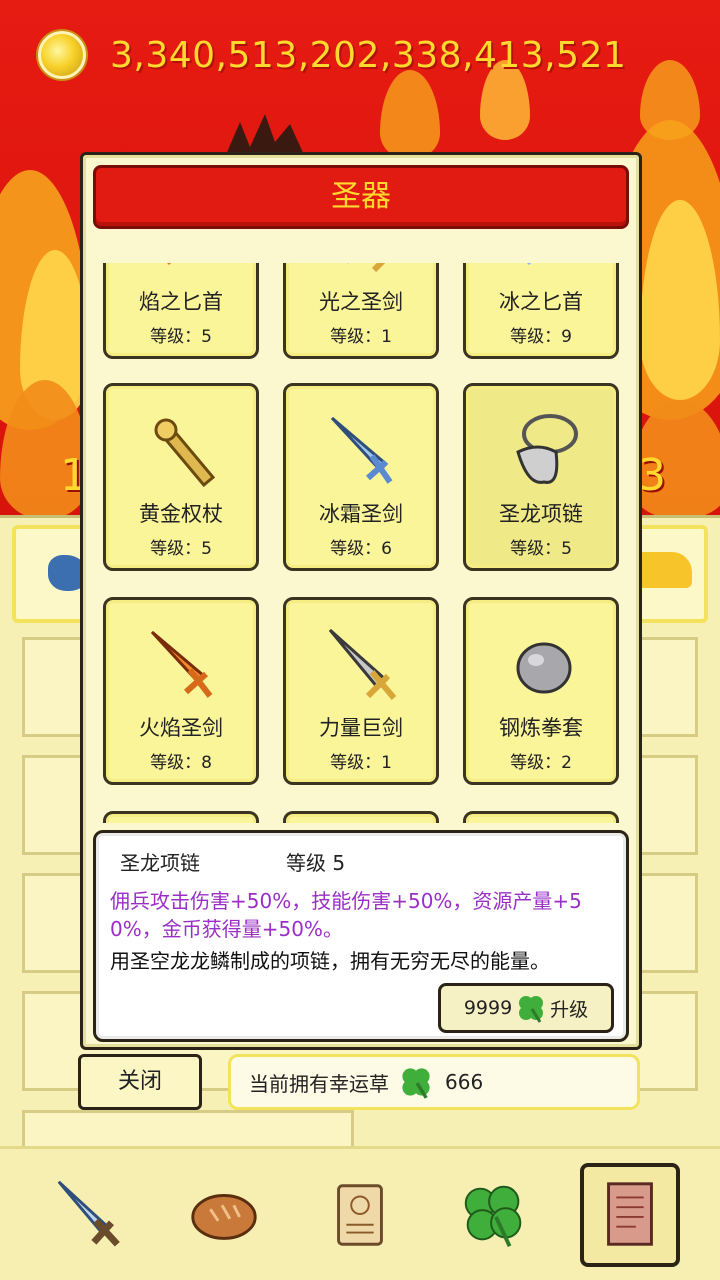  I want to click on nav-clover, so click(494, 1215).